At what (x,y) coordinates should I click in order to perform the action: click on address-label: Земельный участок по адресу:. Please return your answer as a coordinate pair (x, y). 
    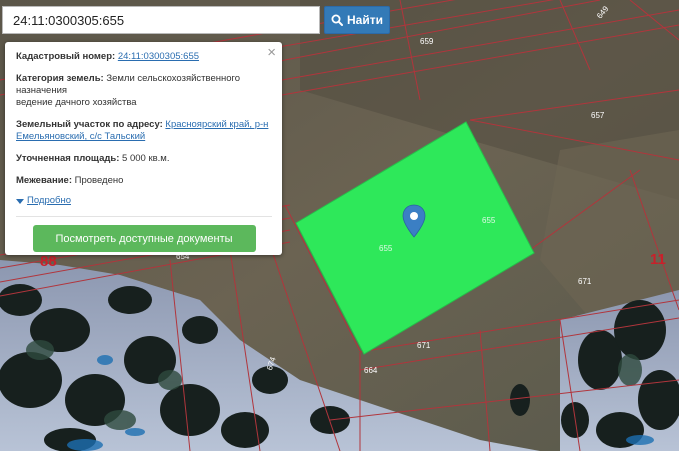
    Looking at the image, I should click on (89, 124).